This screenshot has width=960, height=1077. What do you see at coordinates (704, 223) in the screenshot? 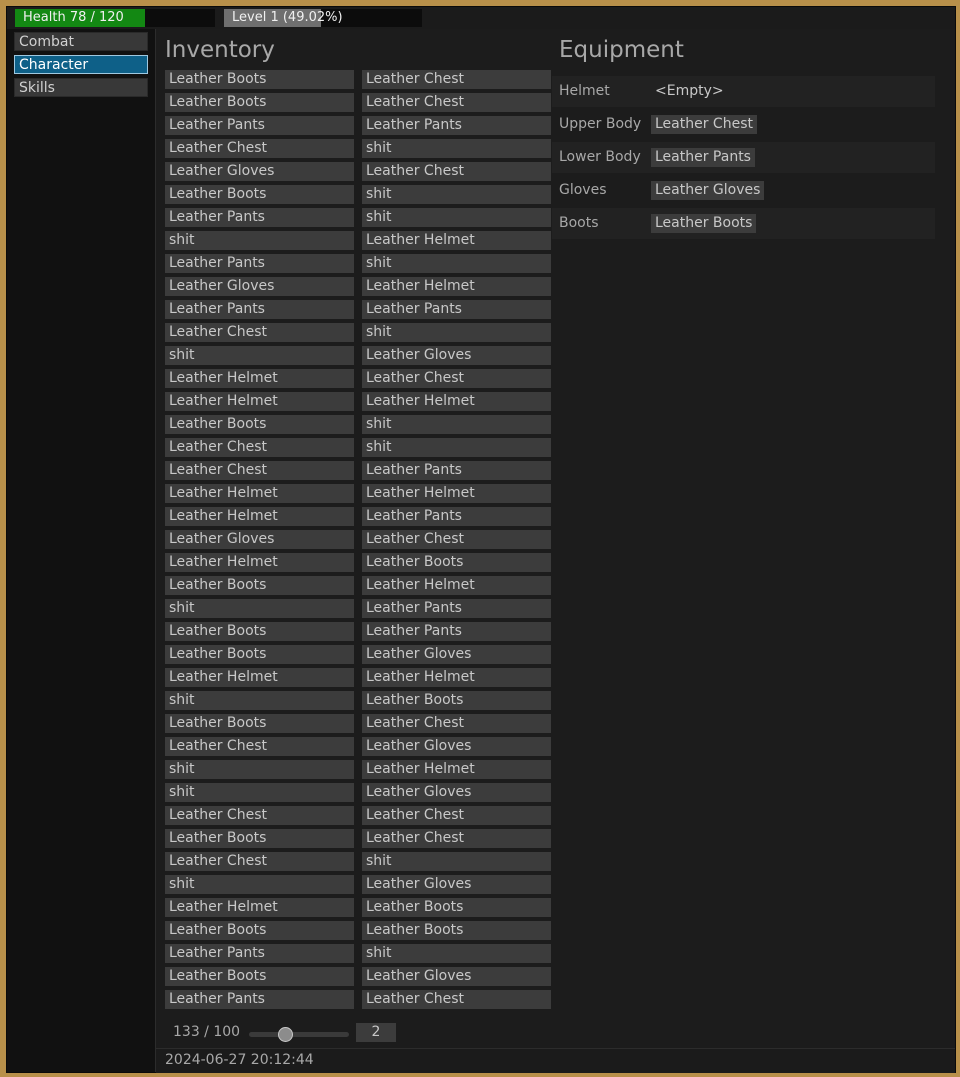
I see `equipped-item-button: Leather Boots` at bounding box center [704, 223].